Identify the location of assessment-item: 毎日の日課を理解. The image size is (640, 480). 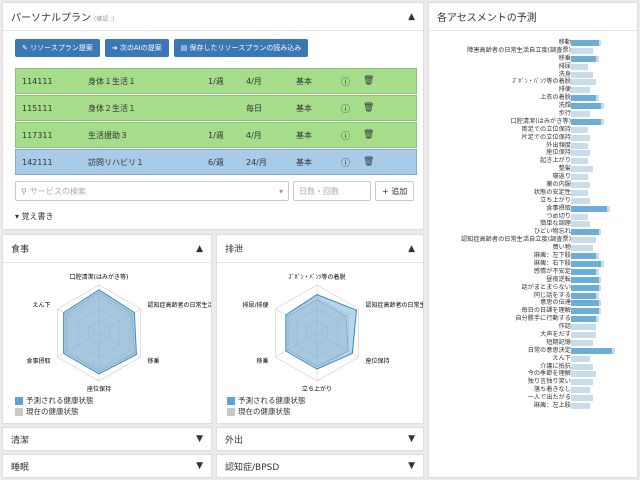
(533, 311).